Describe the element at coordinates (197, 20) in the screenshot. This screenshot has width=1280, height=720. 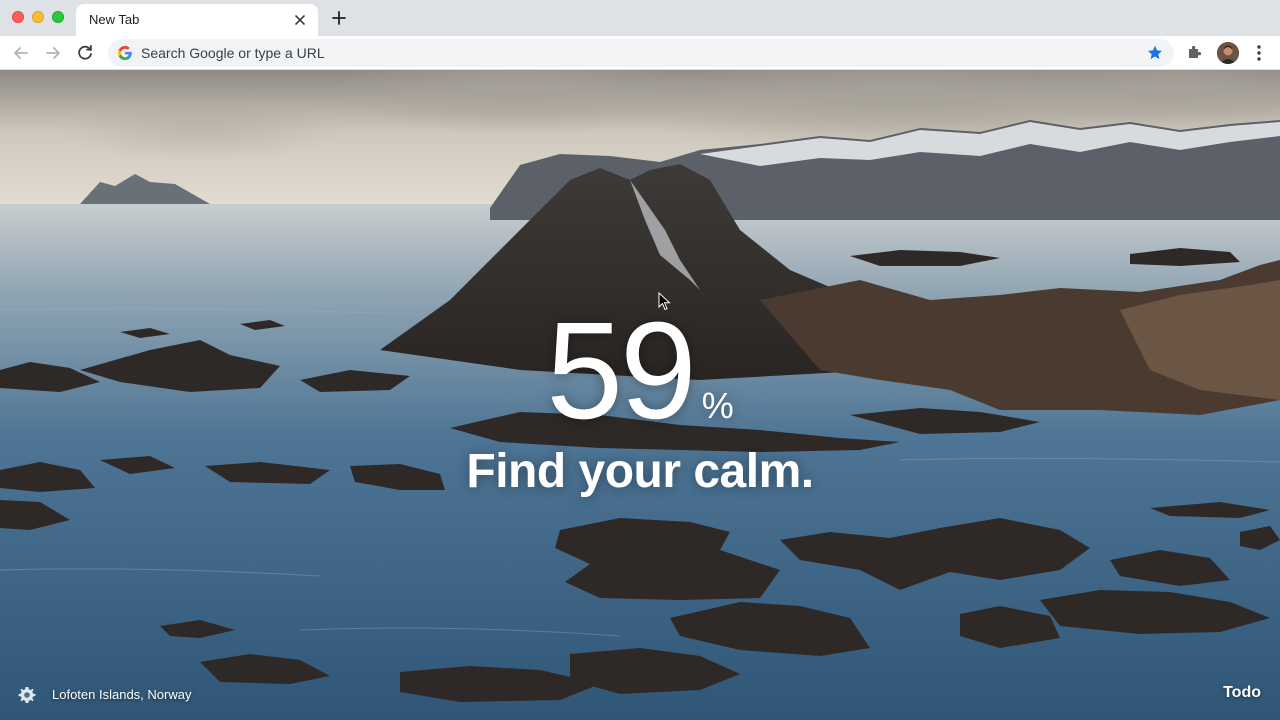
I see `tab-new-tab: New Tab` at that location.